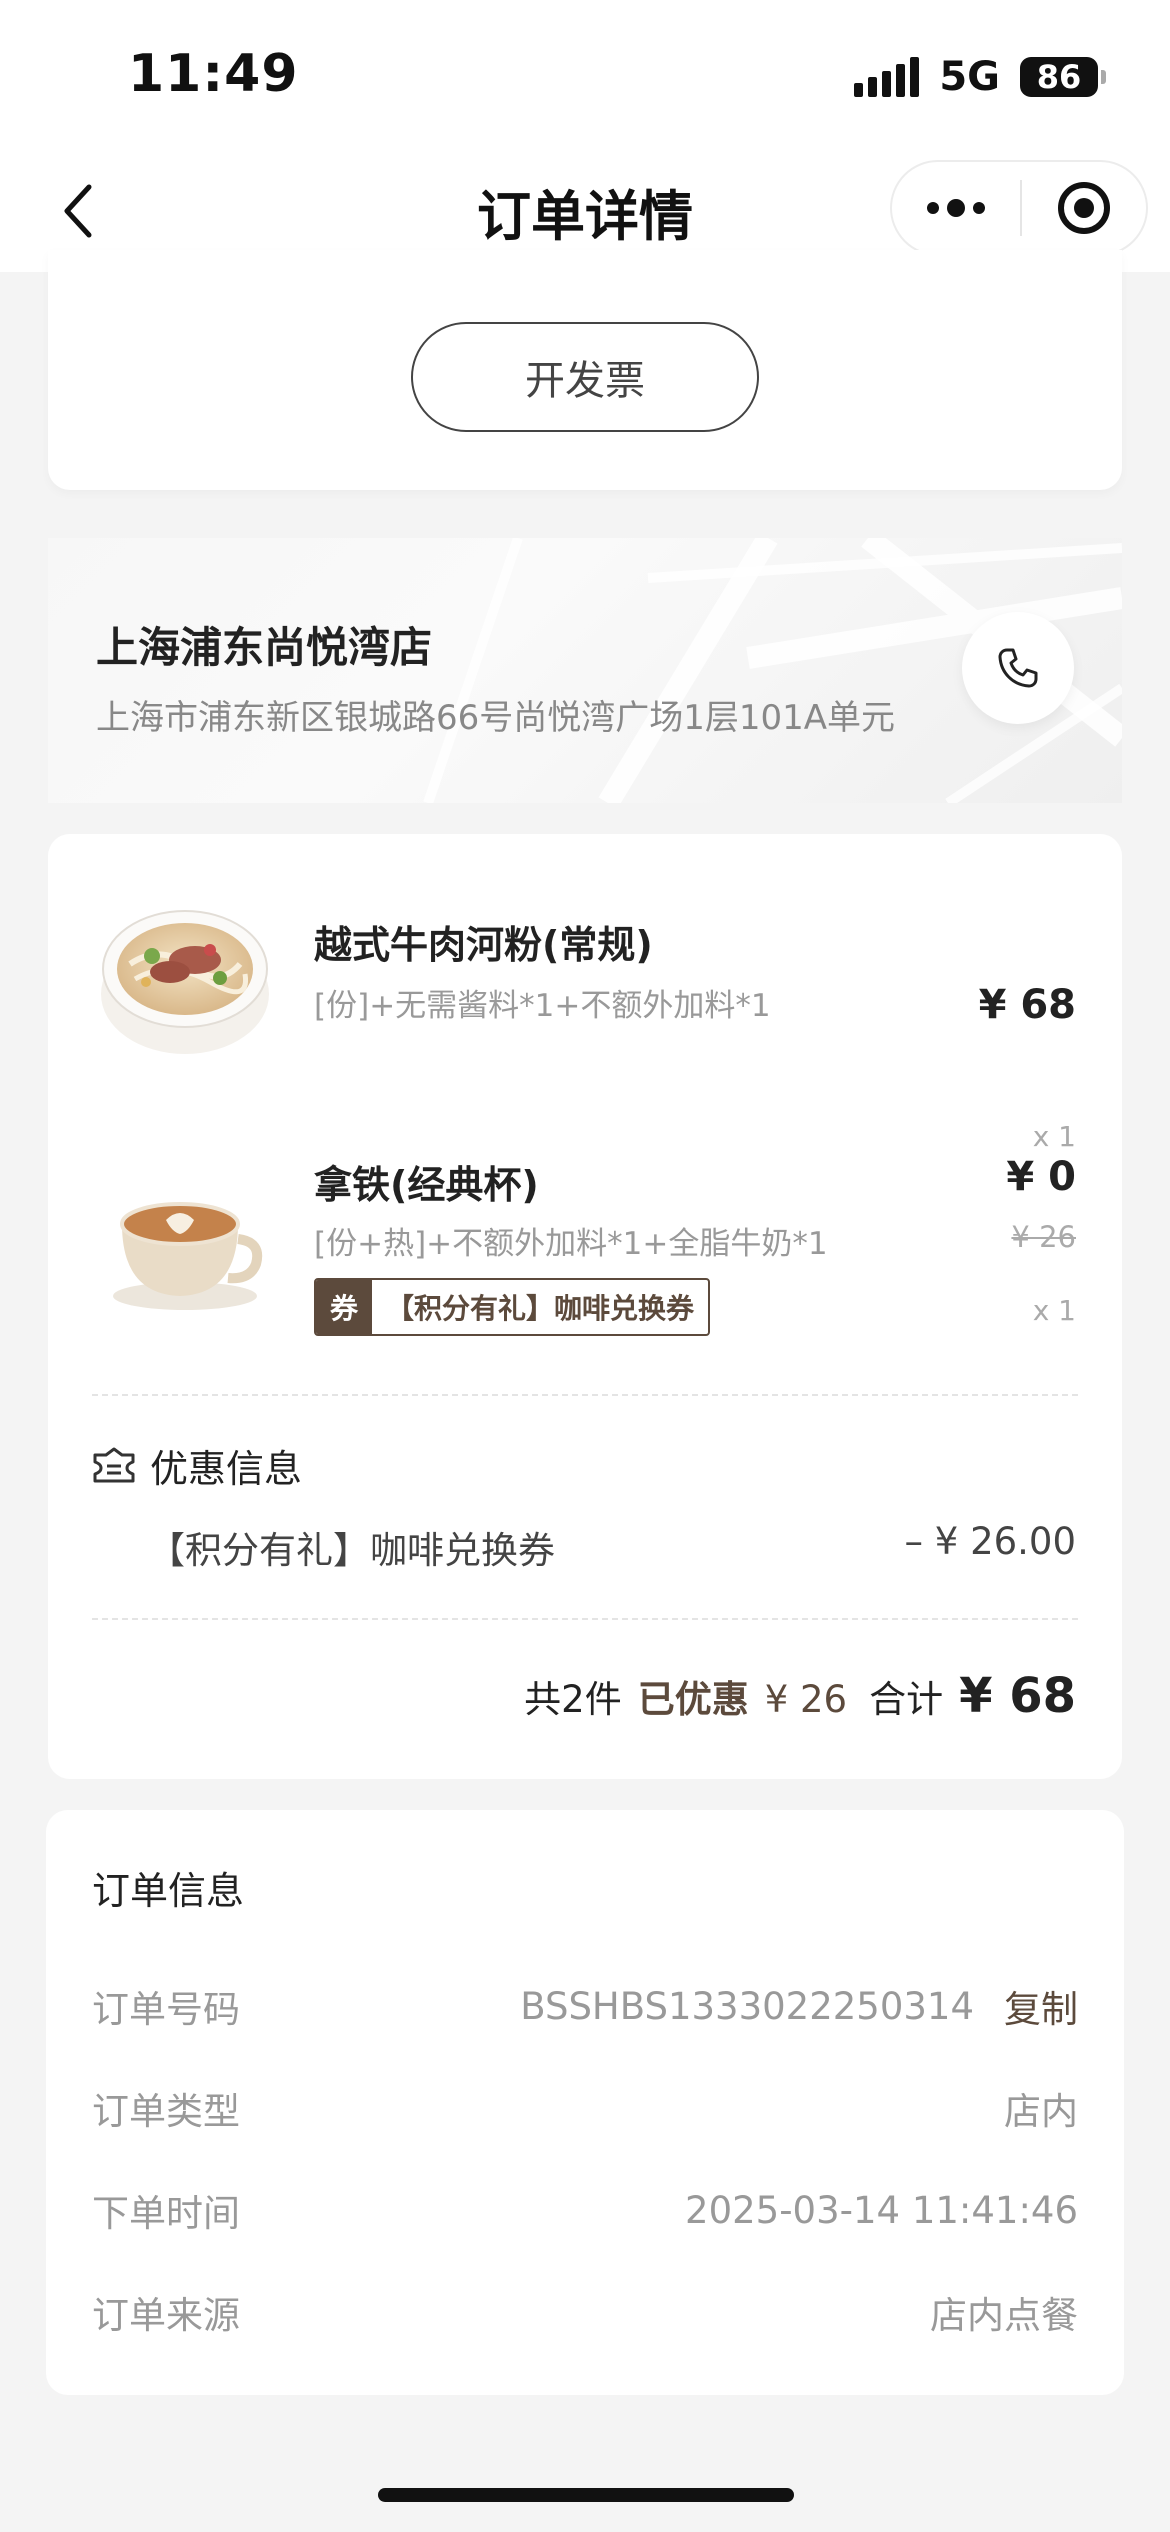 The width and height of the screenshot is (1170, 2532). I want to click on row-label: 下单时间, so click(166, 2213).